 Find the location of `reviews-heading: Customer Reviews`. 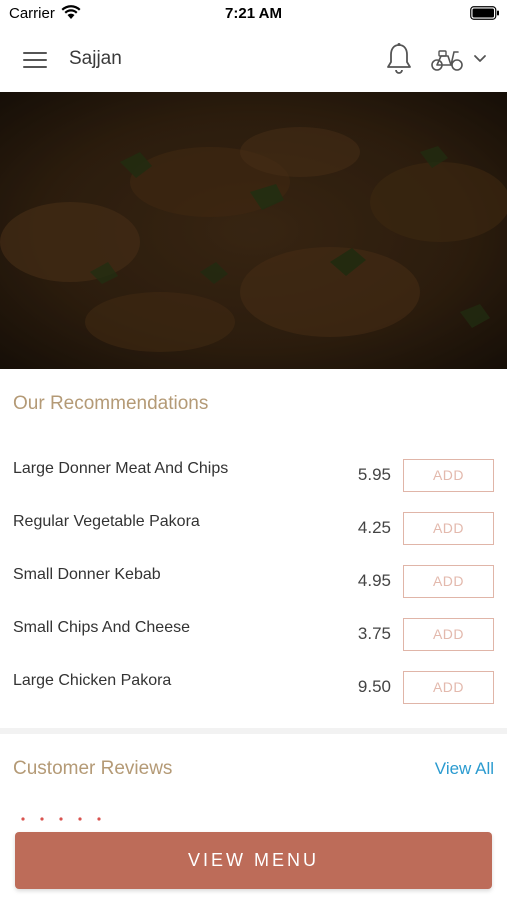

reviews-heading: Customer Reviews is located at coordinates (93, 768).